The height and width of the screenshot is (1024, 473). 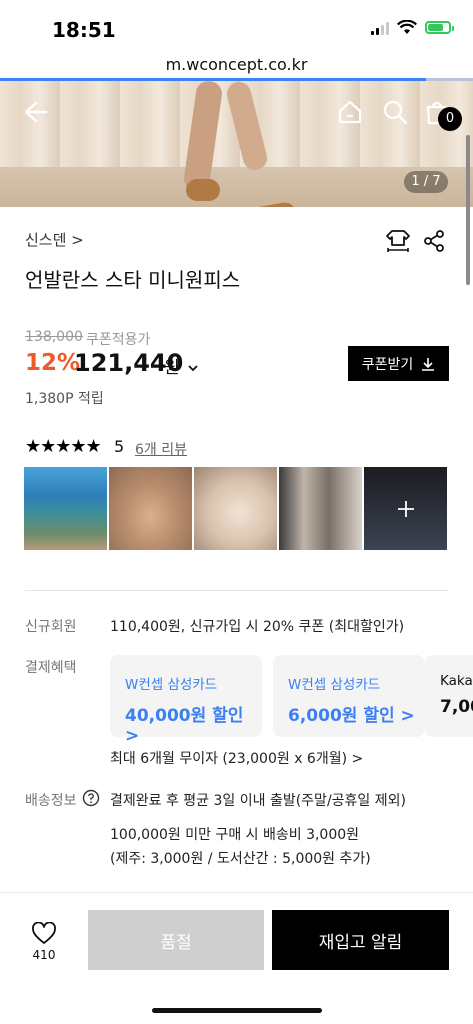 I want to click on battery-icon, so click(x=439, y=27).